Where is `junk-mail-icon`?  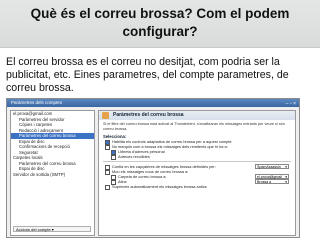 junk-mail-icon is located at coordinates (105, 115).